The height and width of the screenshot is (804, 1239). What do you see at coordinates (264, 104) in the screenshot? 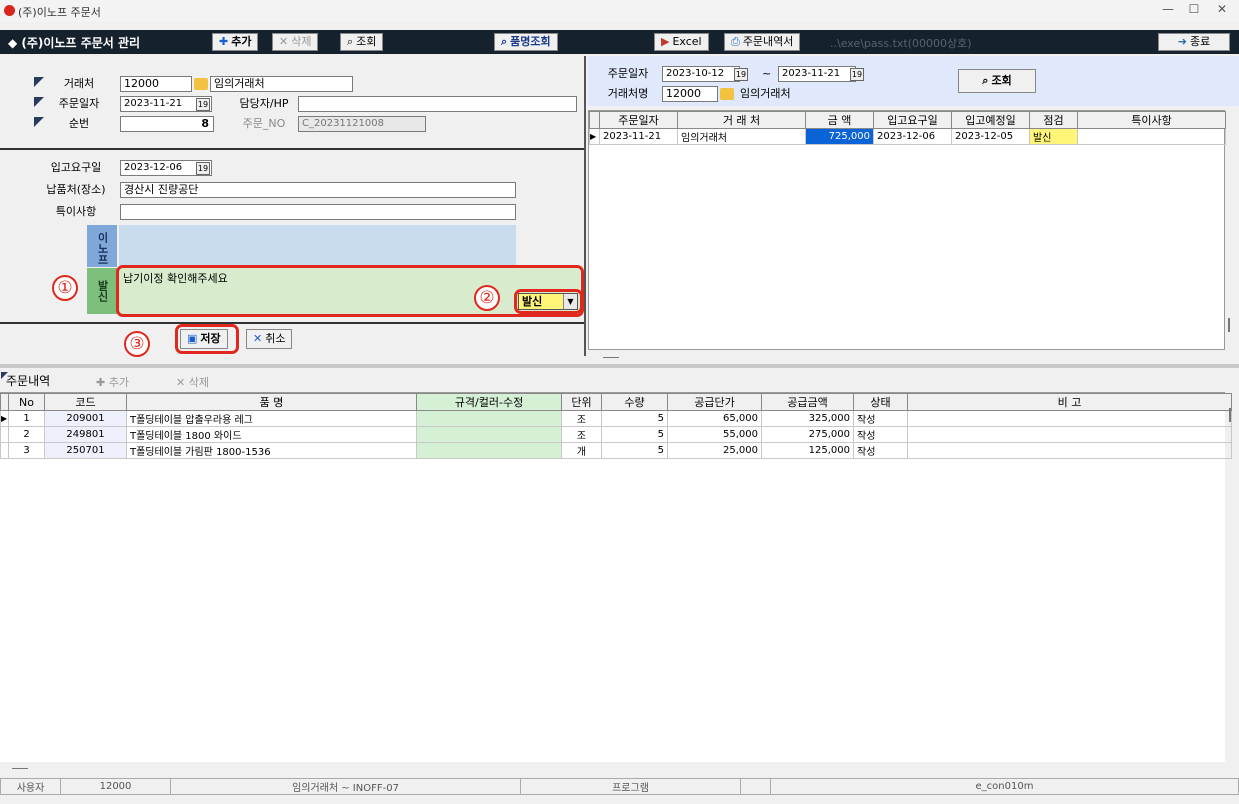
I see `manager-label: 담당자/HP` at bounding box center [264, 104].